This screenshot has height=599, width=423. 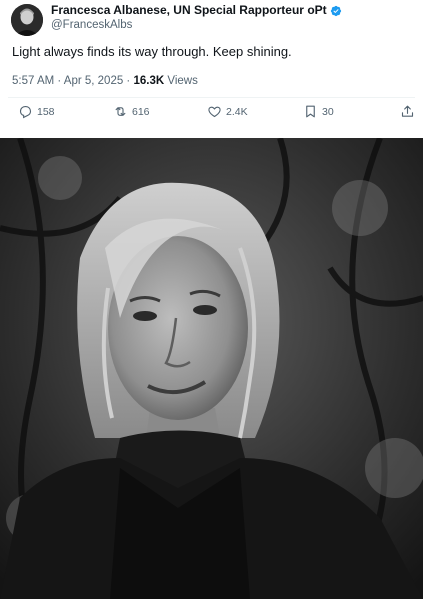 What do you see at coordinates (36, 111) in the screenshot?
I see `reply-button: 158` at bounding box center [36, 111].